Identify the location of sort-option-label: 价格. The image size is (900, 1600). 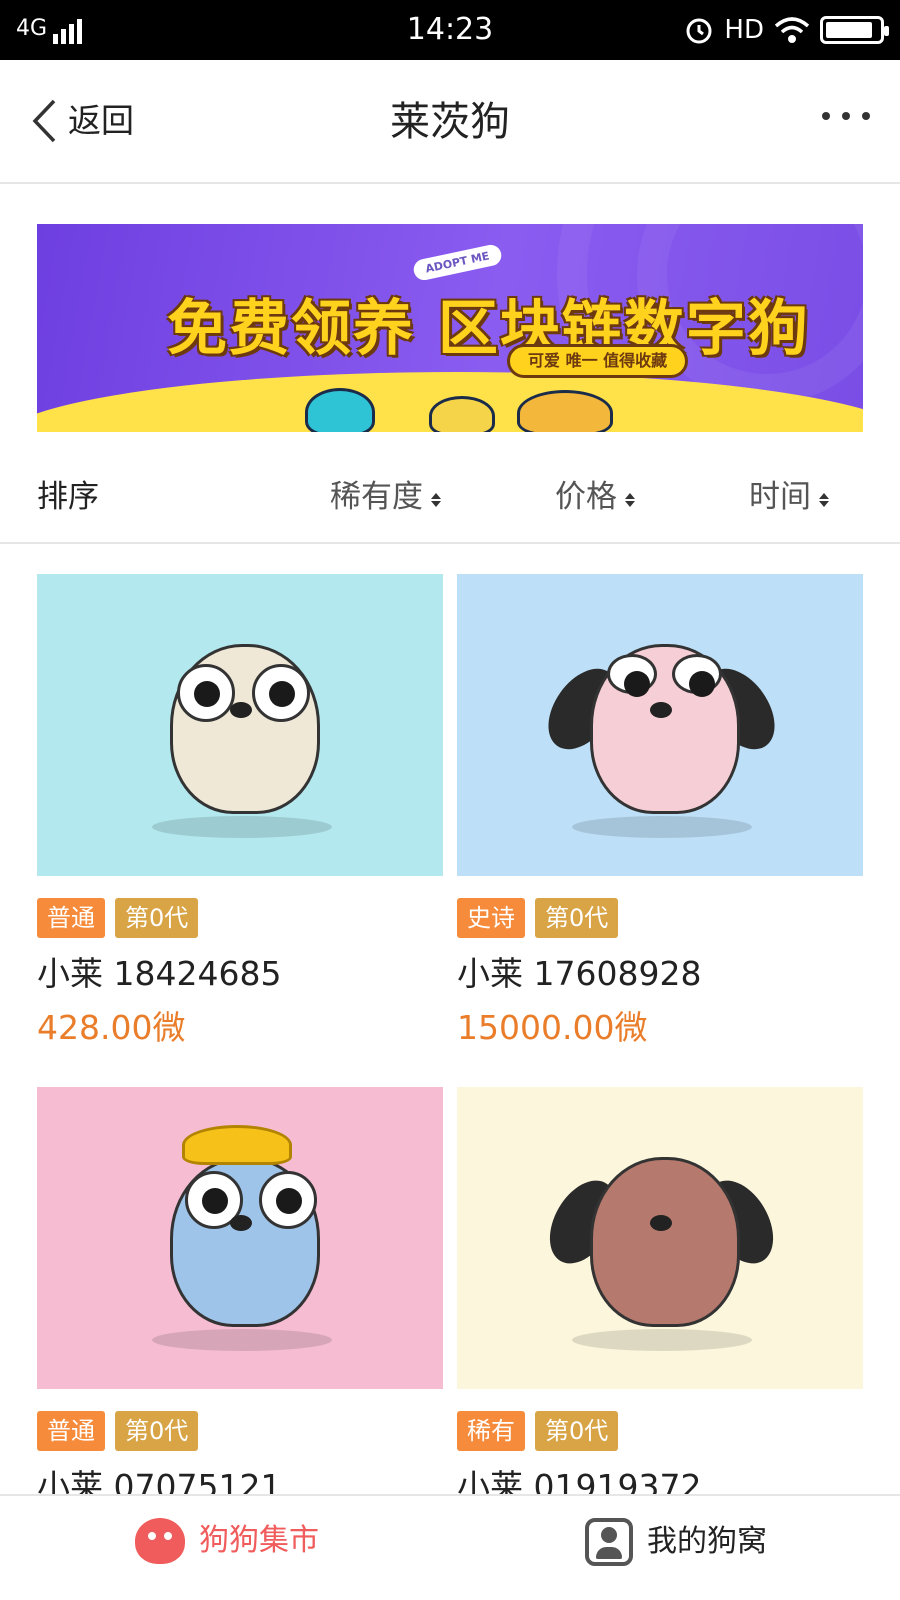
(586, 497).